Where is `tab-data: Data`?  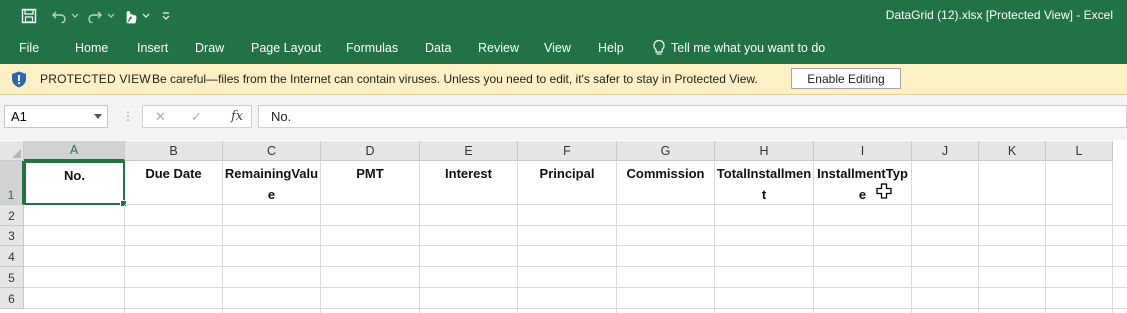
tab-data: Data is located at coordinates (438, 48).